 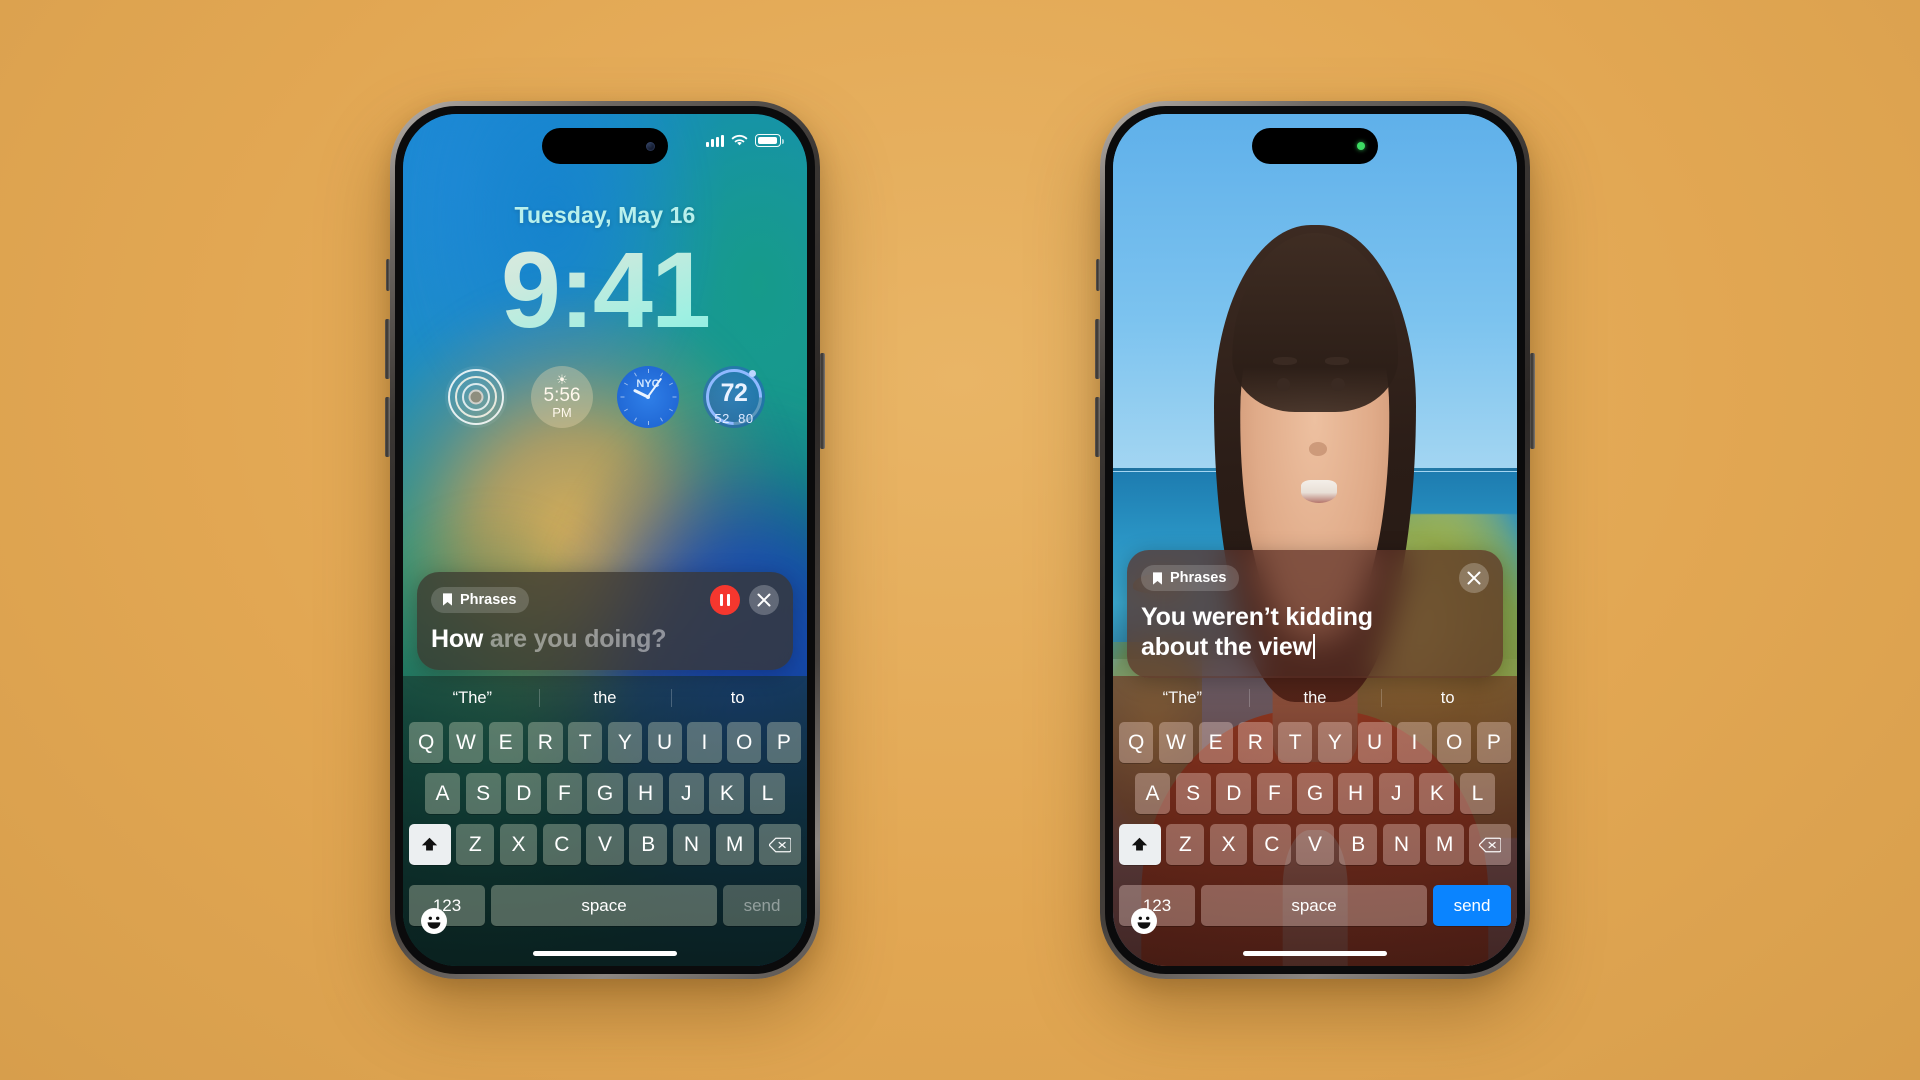 I want to click on world-clock-widget: NYC, so click(x=648, y=397).